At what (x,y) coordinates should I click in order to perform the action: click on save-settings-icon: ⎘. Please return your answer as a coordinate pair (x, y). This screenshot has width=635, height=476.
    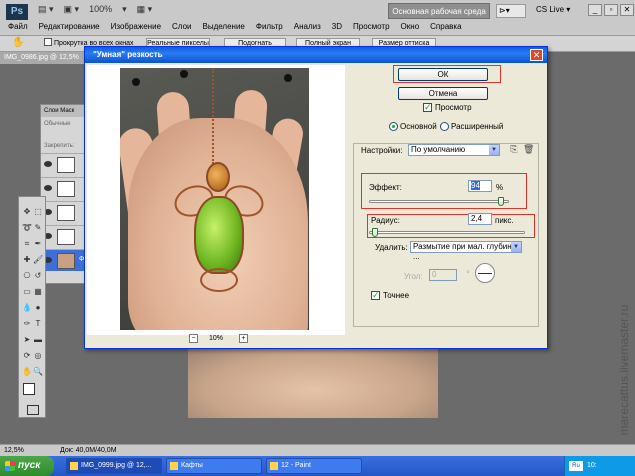
    Looking at the image, I should click on (514, 149).